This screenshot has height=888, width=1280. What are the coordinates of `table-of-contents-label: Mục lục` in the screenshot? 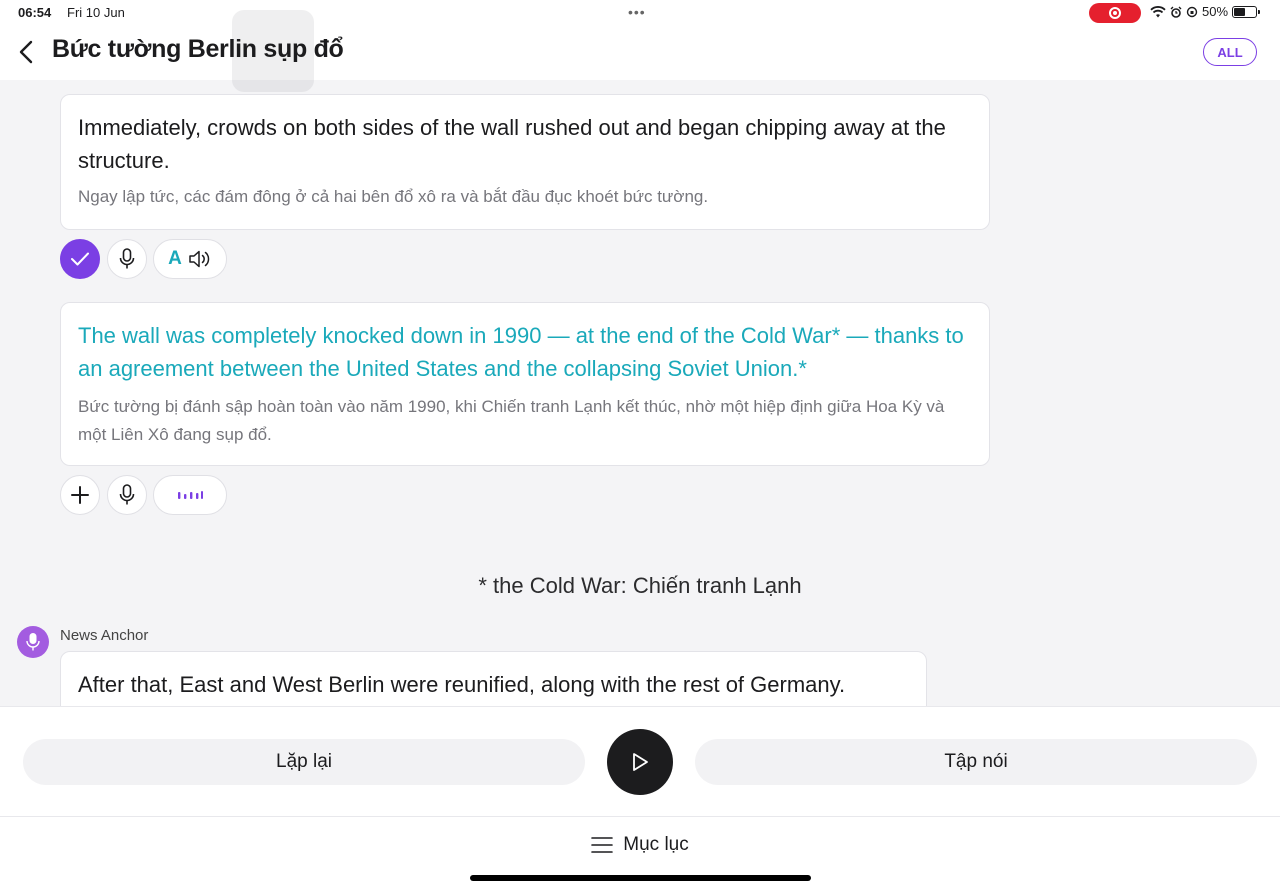 It's located at (656, 844).